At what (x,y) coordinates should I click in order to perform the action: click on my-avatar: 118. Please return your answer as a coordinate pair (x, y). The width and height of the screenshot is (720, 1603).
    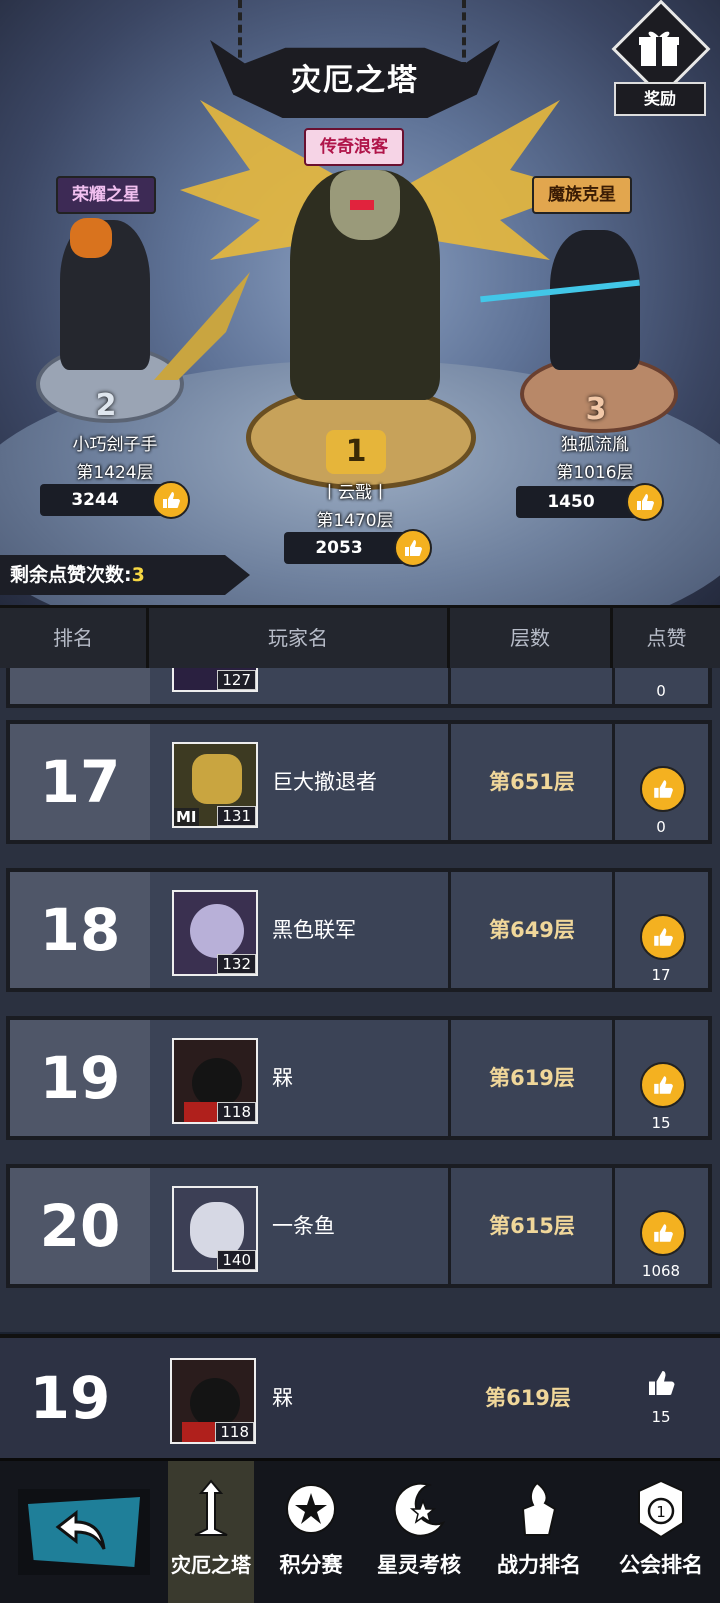
    Looking at the image, I should click on (213, 1401).